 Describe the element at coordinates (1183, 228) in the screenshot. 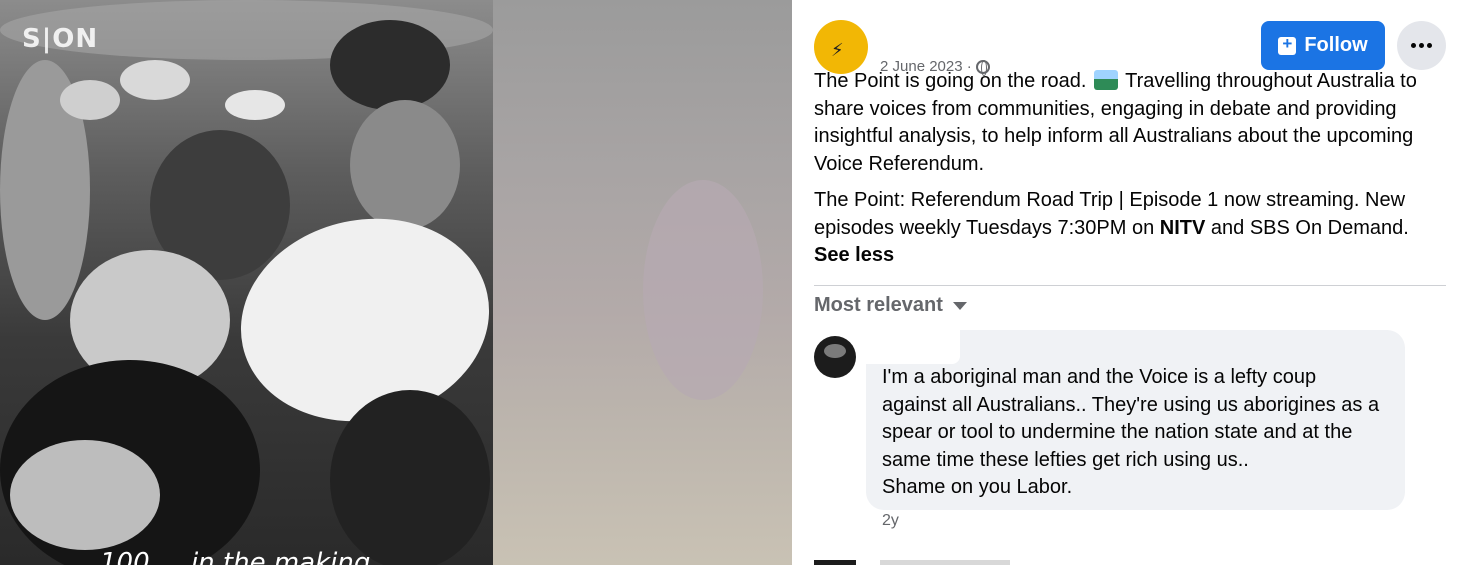

I see `nitv-tag-link: NITV` at that location.